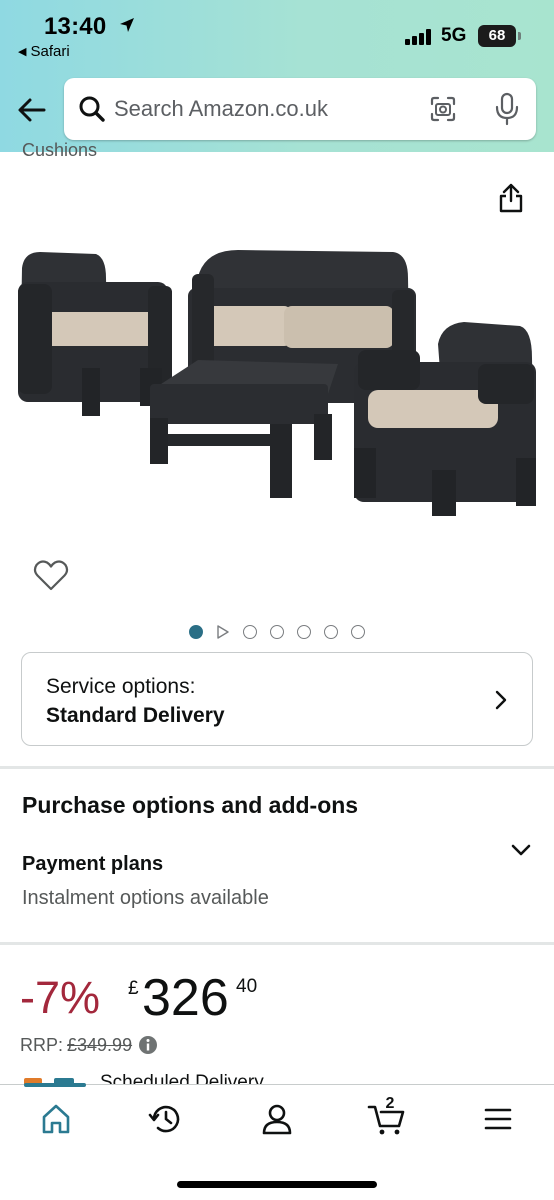 This screenshot has height=1200, width=554. I want to click on home-indicator-bar, so click(277, 1184).